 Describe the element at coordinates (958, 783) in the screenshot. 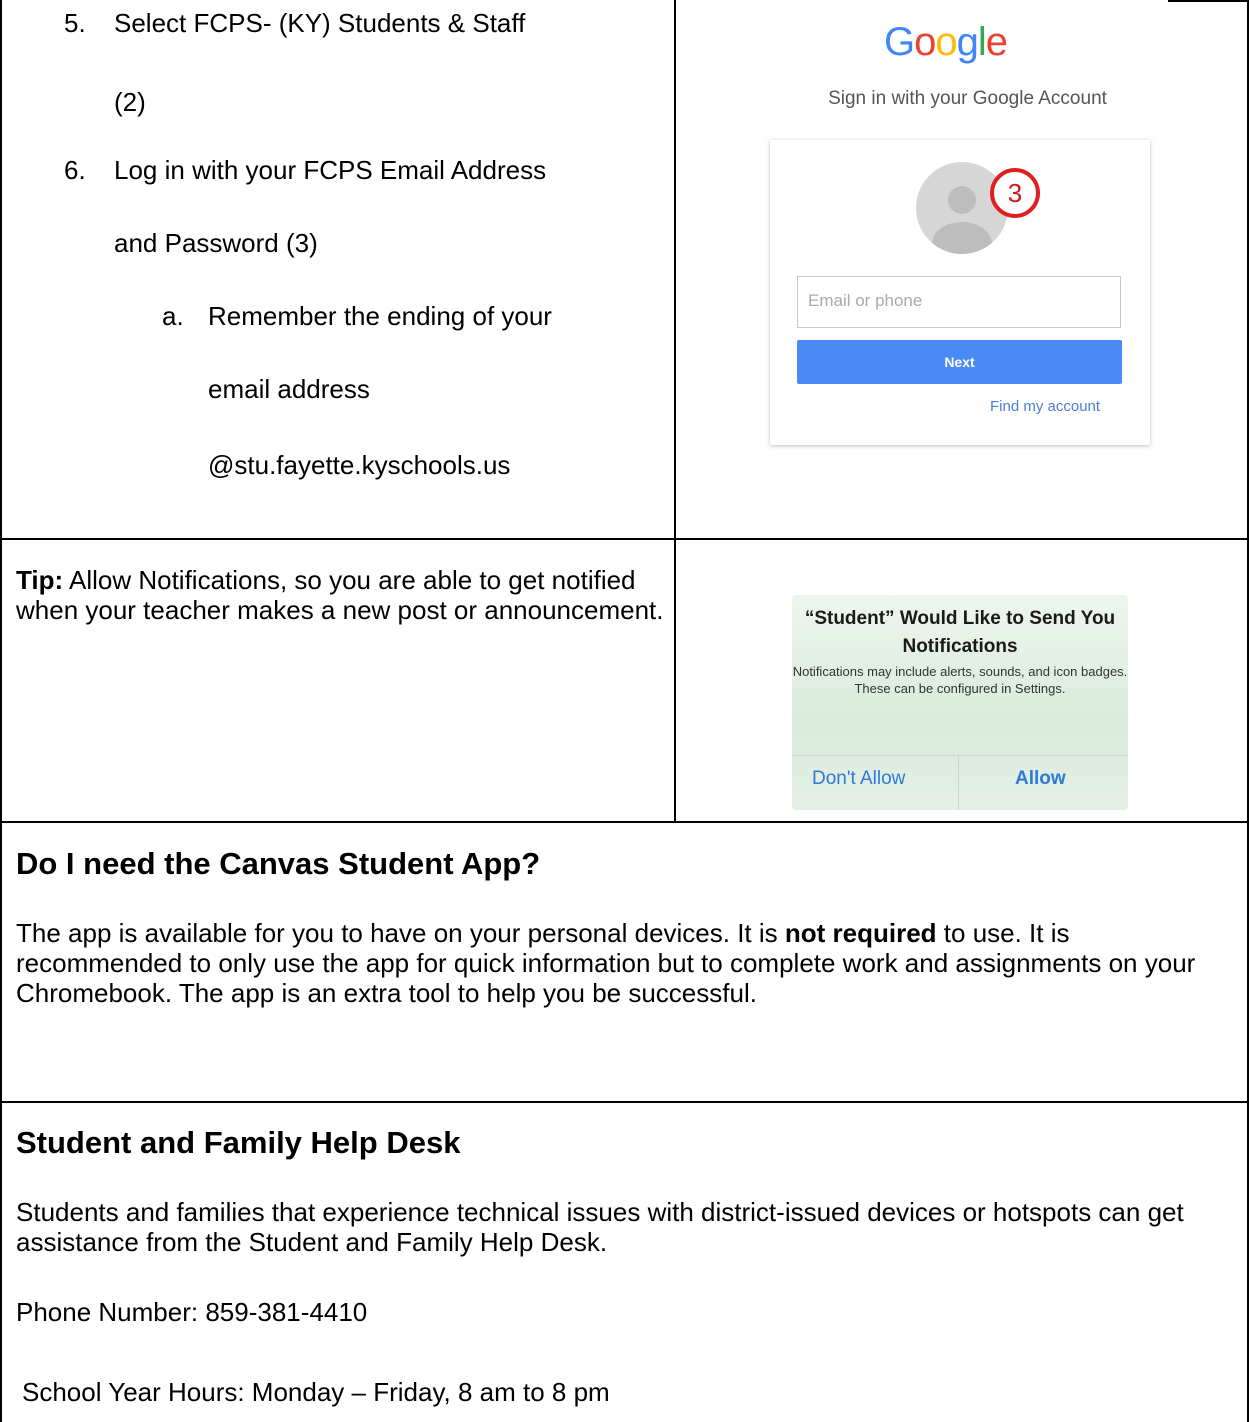

I see `button-divider` at that location.